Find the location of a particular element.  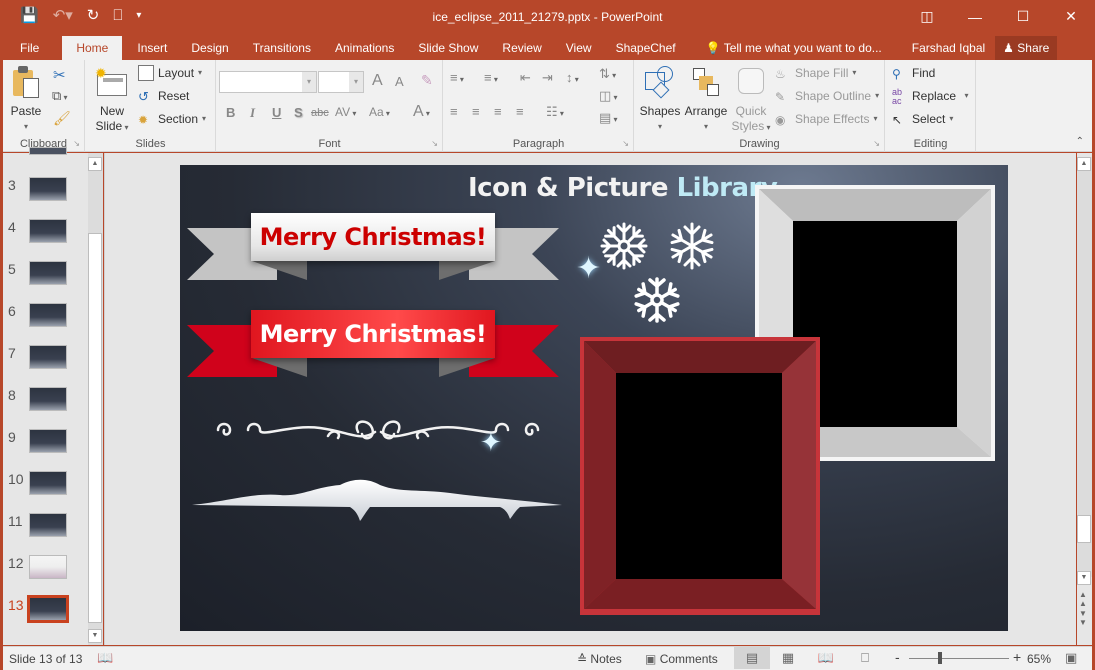

text-direction-icon: ⇅ ▾ is located at coordinates (607, 74).